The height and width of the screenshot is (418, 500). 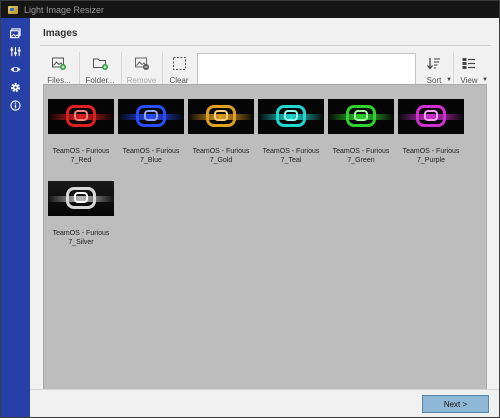 I want to click on image-item: TeamOS - Furious 7_Red, so click(x=81, y=132).